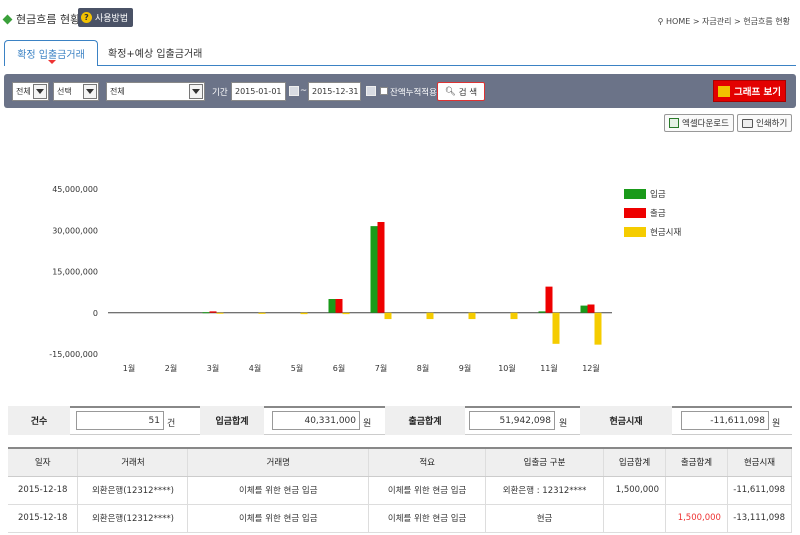 The image size is (800, 535). I want to click on count-unit: 건, so click(171, 424).